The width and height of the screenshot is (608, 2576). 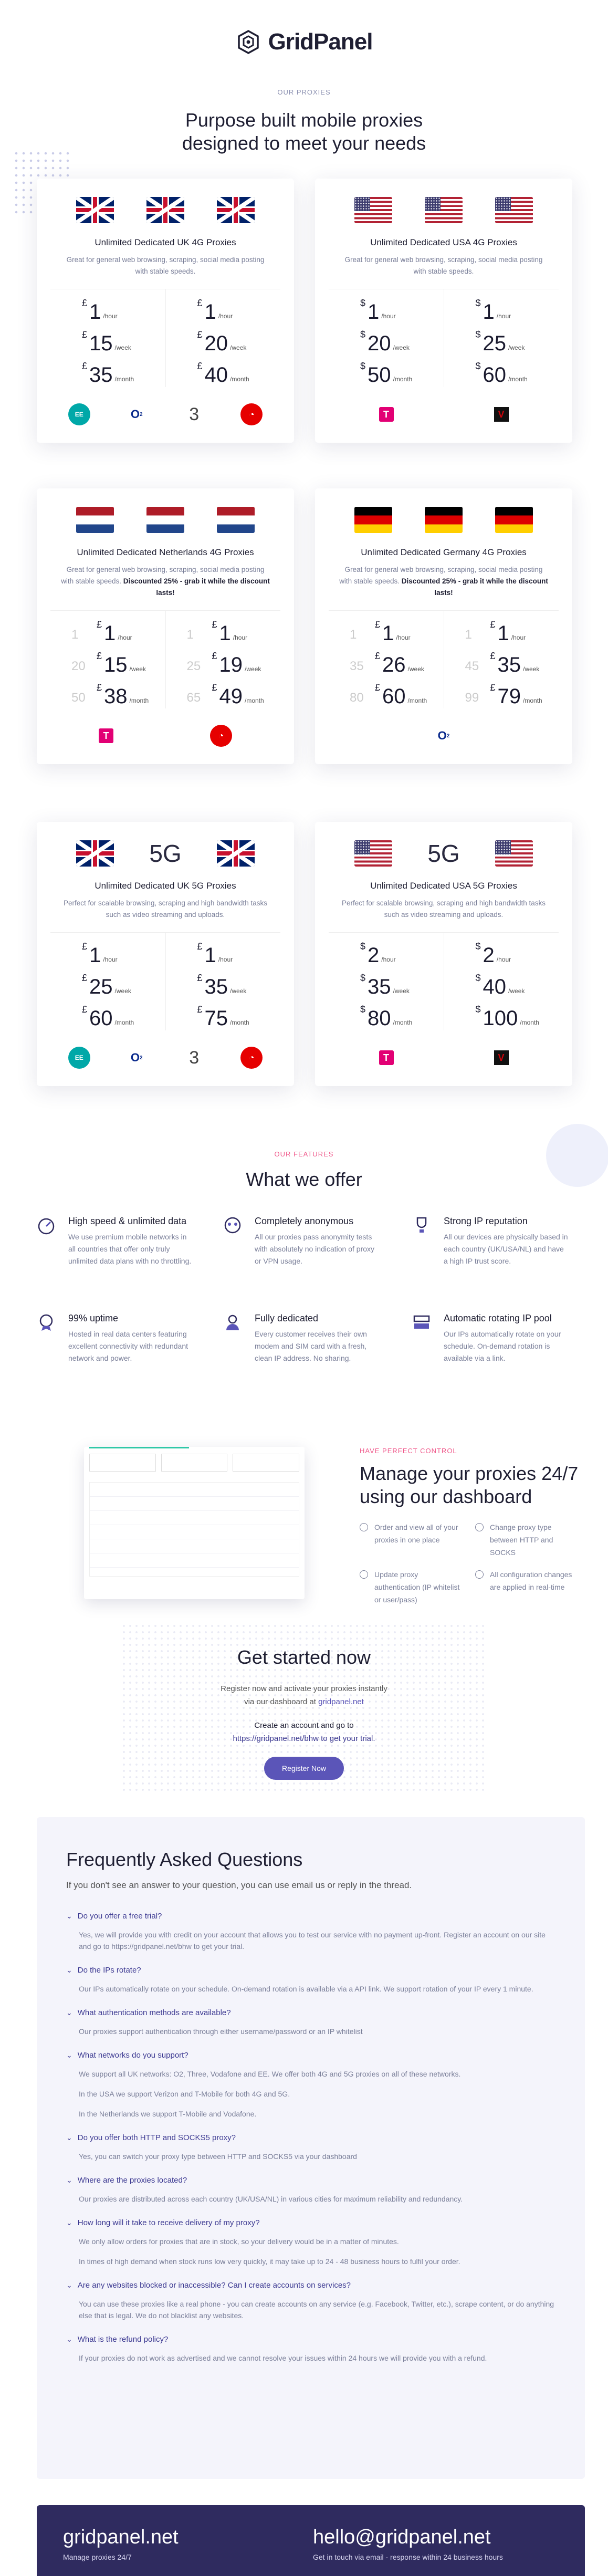 What do you see at coordinates (233, 1322) in the screenshot?
I see `user-shield-icon` at bounding box center [233, 1322].